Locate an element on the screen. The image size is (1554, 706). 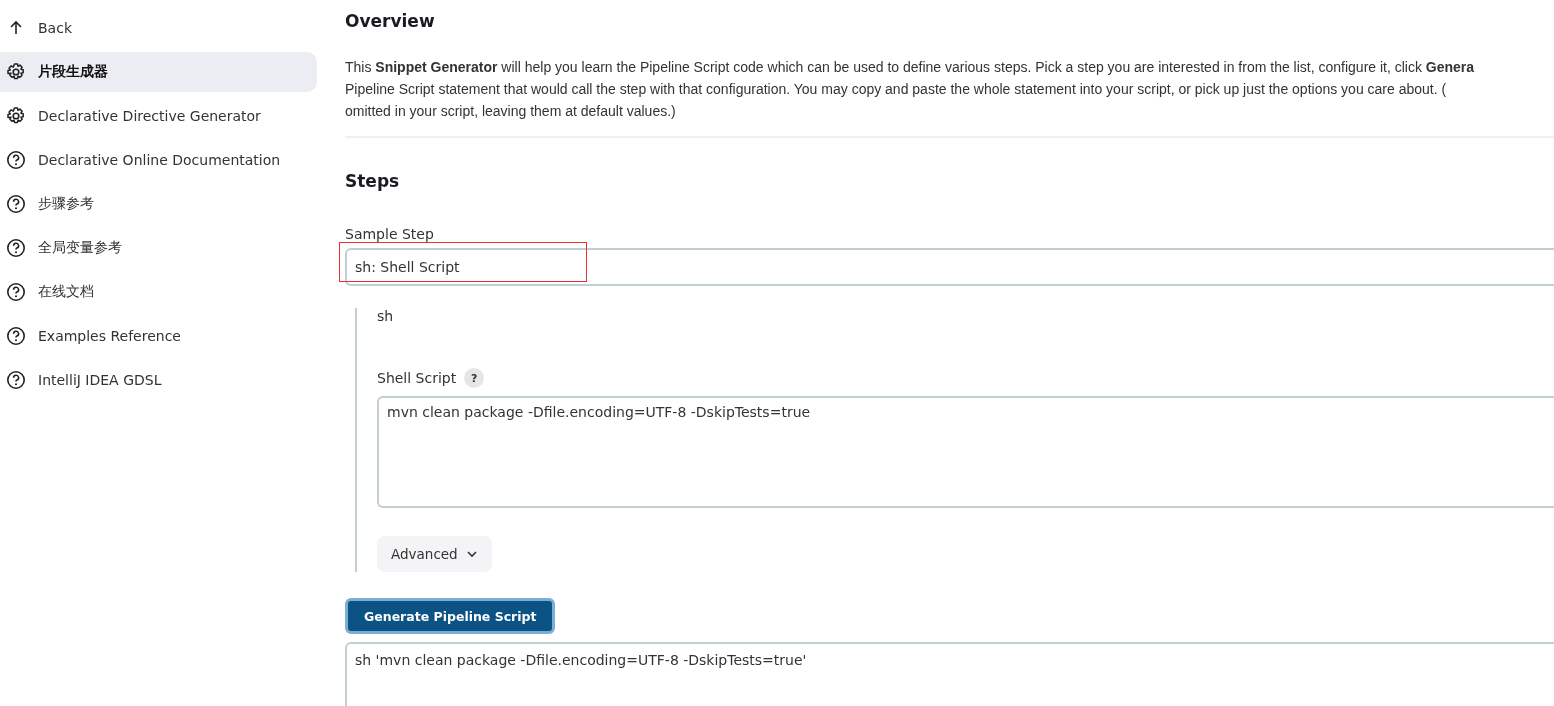
field-label: Shell Script is located at coordinates (417, 378).